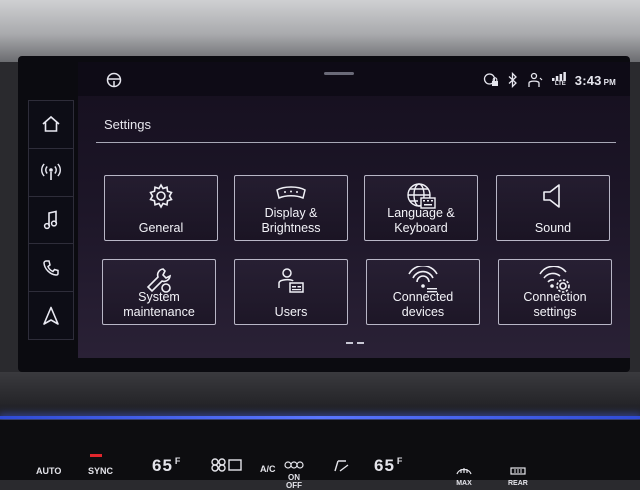 The image size is (640, 490). What do you see at coordinates (609, 82) in the screenshot?
I see `clock-ampm: PM` at bounding box center [609, 82].